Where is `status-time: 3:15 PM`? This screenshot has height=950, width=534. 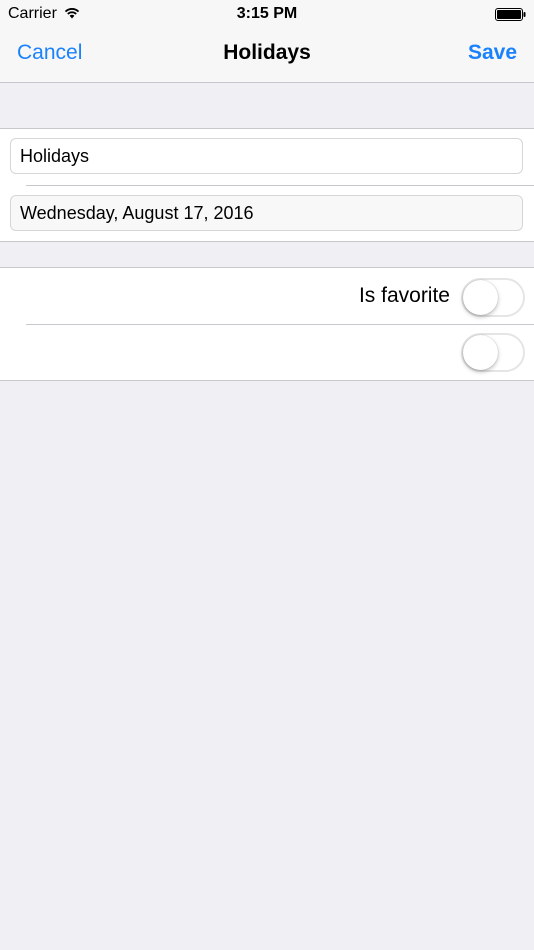 status-time: 3:15 PM is located at coordinates (267, 13).